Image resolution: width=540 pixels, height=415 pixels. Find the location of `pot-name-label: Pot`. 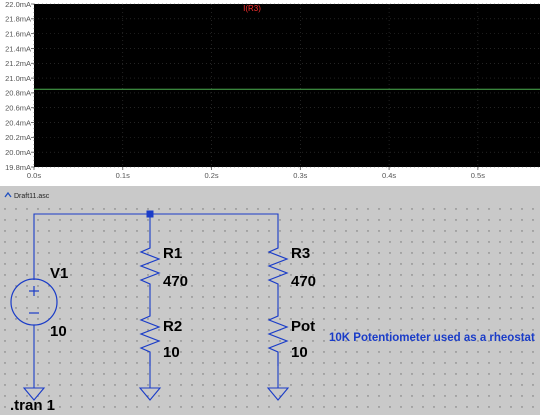

pot-name-label: Pot is located at coordinates (303, 326).